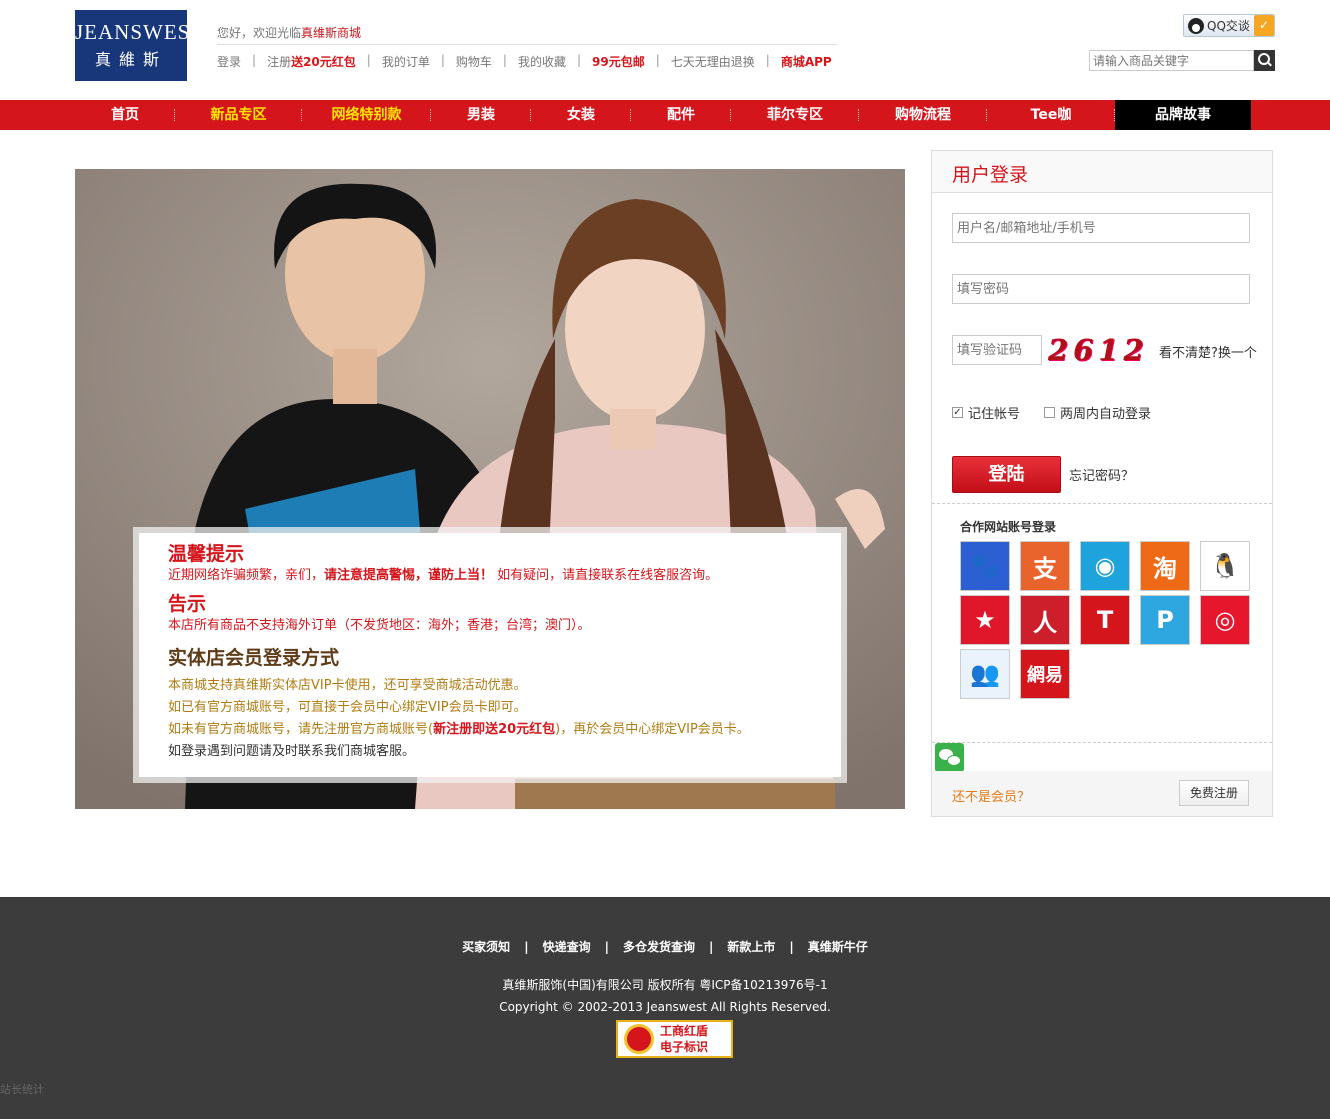 Image resolution: width=1330 pixels, height=1119 pixels. Describe the element at coordinates (838, 947) in the screenshot. I see `footer-link-4: 真维斯牛仔` at that location.